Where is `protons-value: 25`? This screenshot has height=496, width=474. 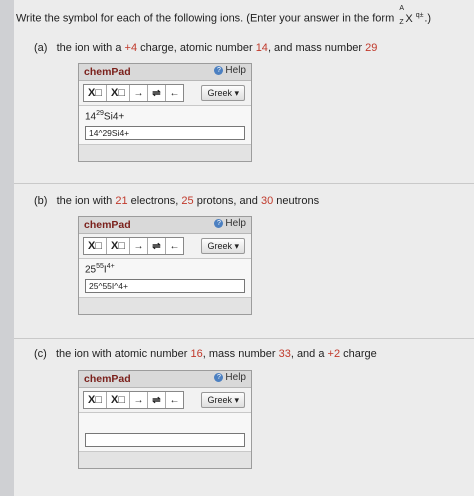
protons-value: 25 is located at coordinates (187, 201).